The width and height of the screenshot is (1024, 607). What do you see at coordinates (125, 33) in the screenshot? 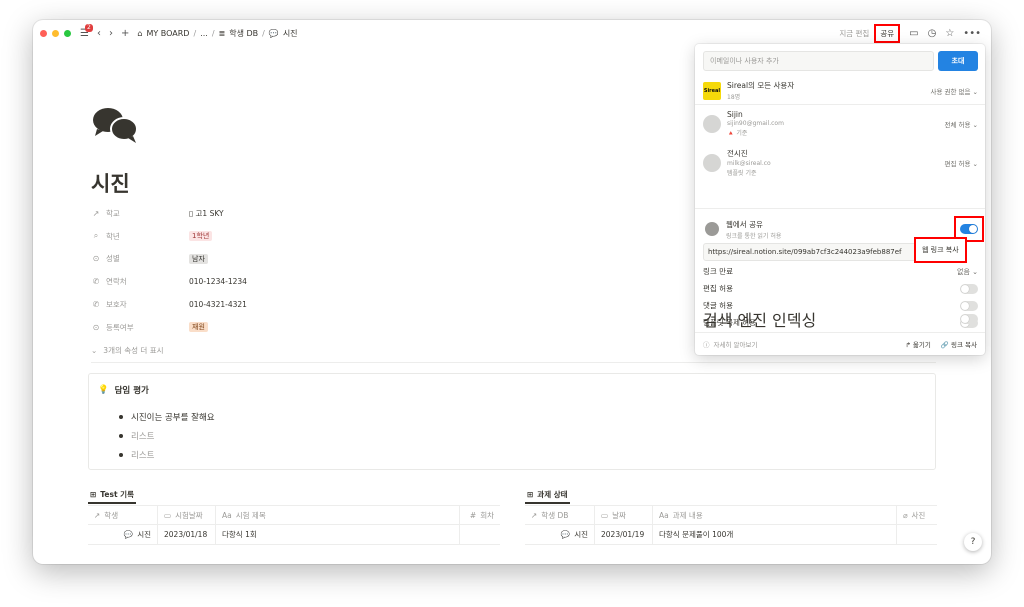
I see `plus-icon: +` at bounding box center [125, 33].